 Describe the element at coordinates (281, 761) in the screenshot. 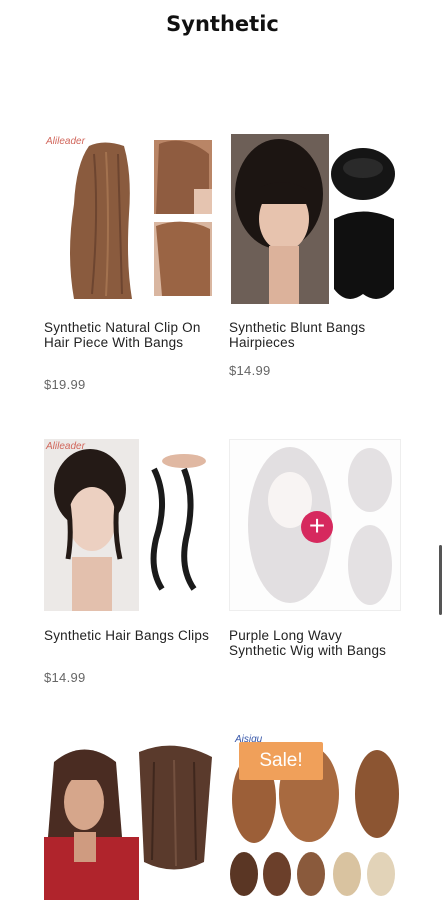

I see `sale-badge: Sale!` at that location.